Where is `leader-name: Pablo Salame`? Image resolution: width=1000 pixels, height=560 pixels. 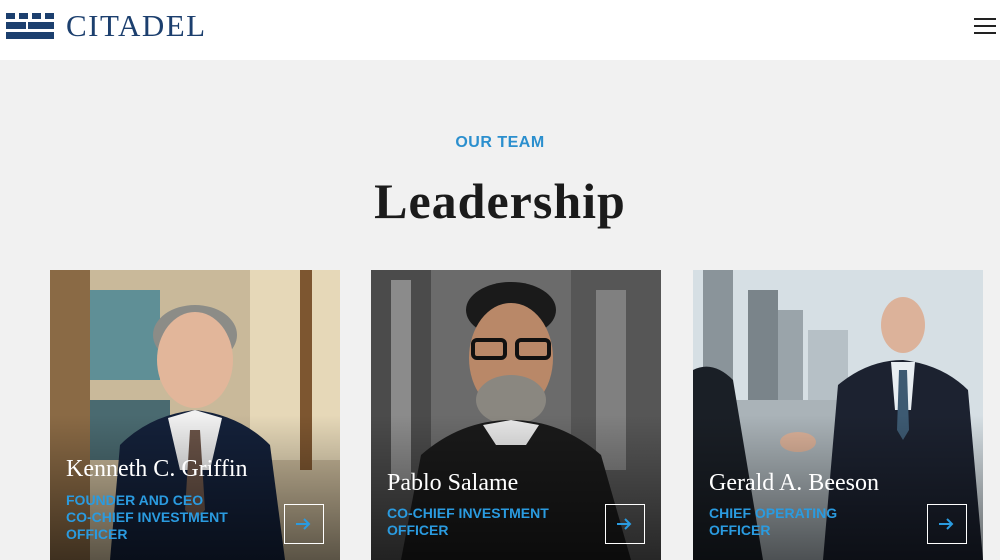
leader-name: Pablo Salame is located at coordinates (453, 483).